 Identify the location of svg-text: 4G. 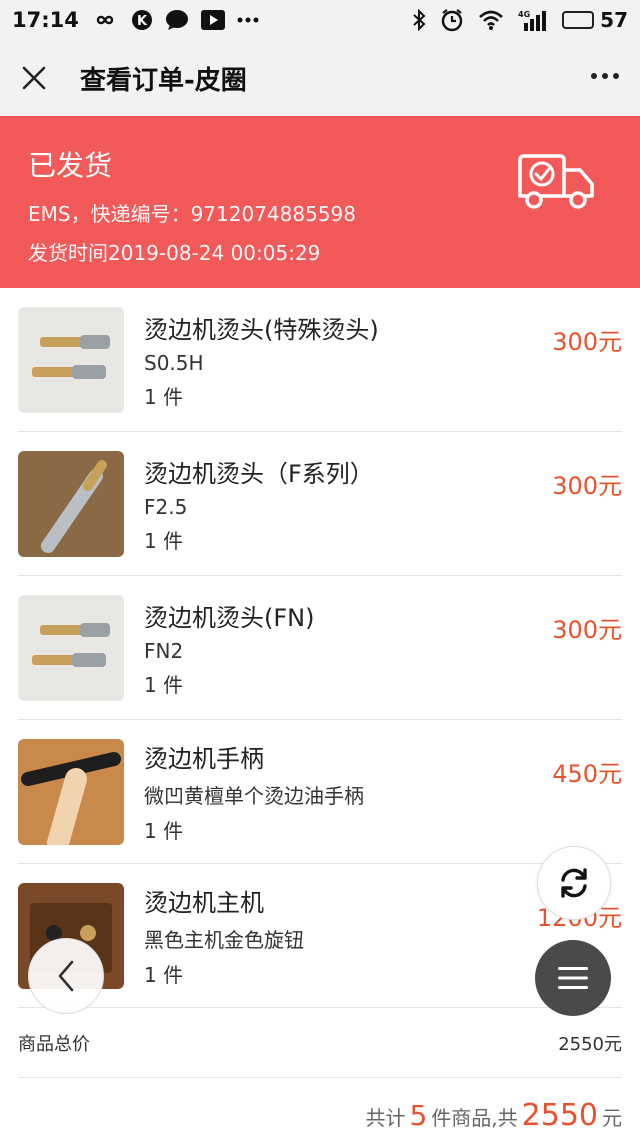
(524, 14).